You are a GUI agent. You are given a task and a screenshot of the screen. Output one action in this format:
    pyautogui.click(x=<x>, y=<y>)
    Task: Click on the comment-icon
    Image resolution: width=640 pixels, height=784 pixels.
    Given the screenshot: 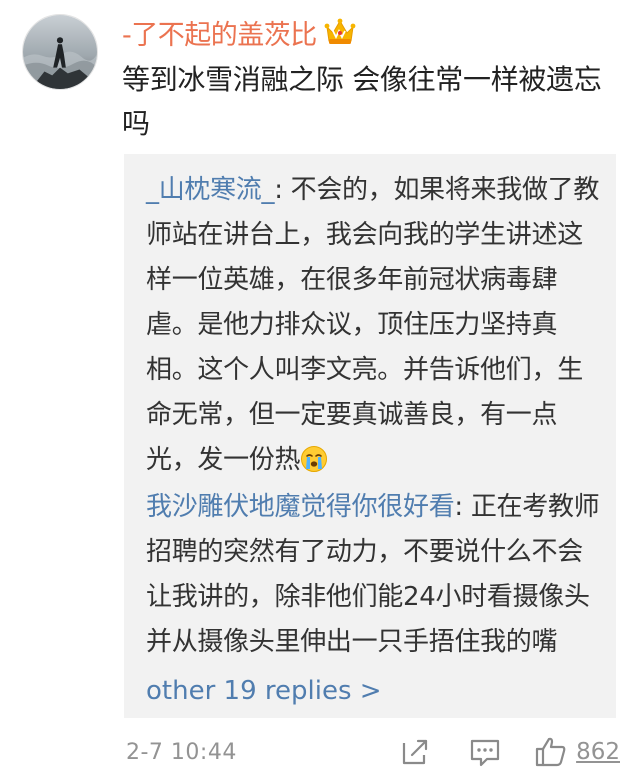 What is the action you would take?
    pyautogui.click(x=485, y=752)
    